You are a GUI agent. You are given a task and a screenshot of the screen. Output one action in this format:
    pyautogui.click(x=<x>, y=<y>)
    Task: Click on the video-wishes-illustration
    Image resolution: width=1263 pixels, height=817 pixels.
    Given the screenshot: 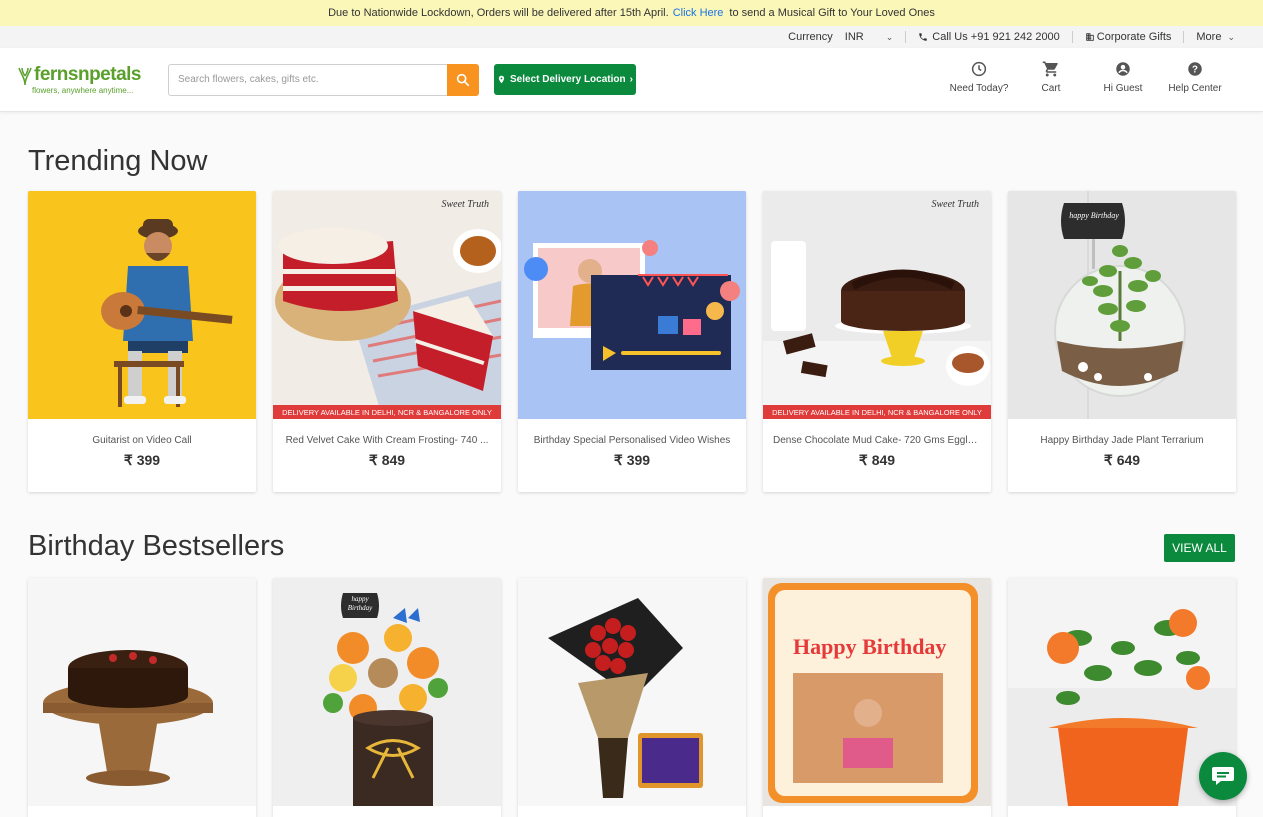 What is the action you would take?
    pyautogui.click(x=632, y=305)
    